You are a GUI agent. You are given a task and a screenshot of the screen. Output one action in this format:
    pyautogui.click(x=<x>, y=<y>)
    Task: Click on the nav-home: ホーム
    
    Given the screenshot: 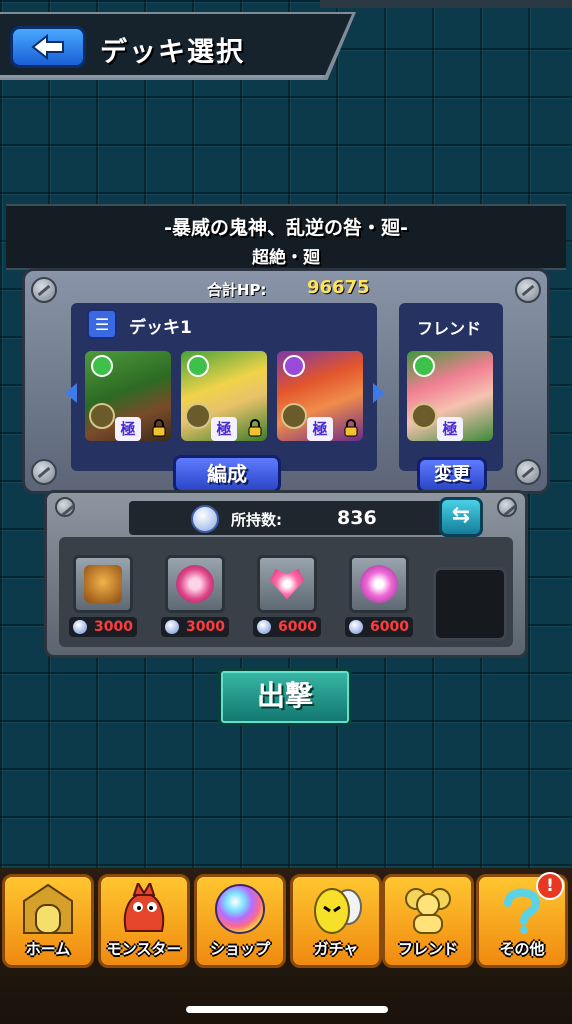 What is the action you would take?
    pyautogui.click(x=48, y=921)
    